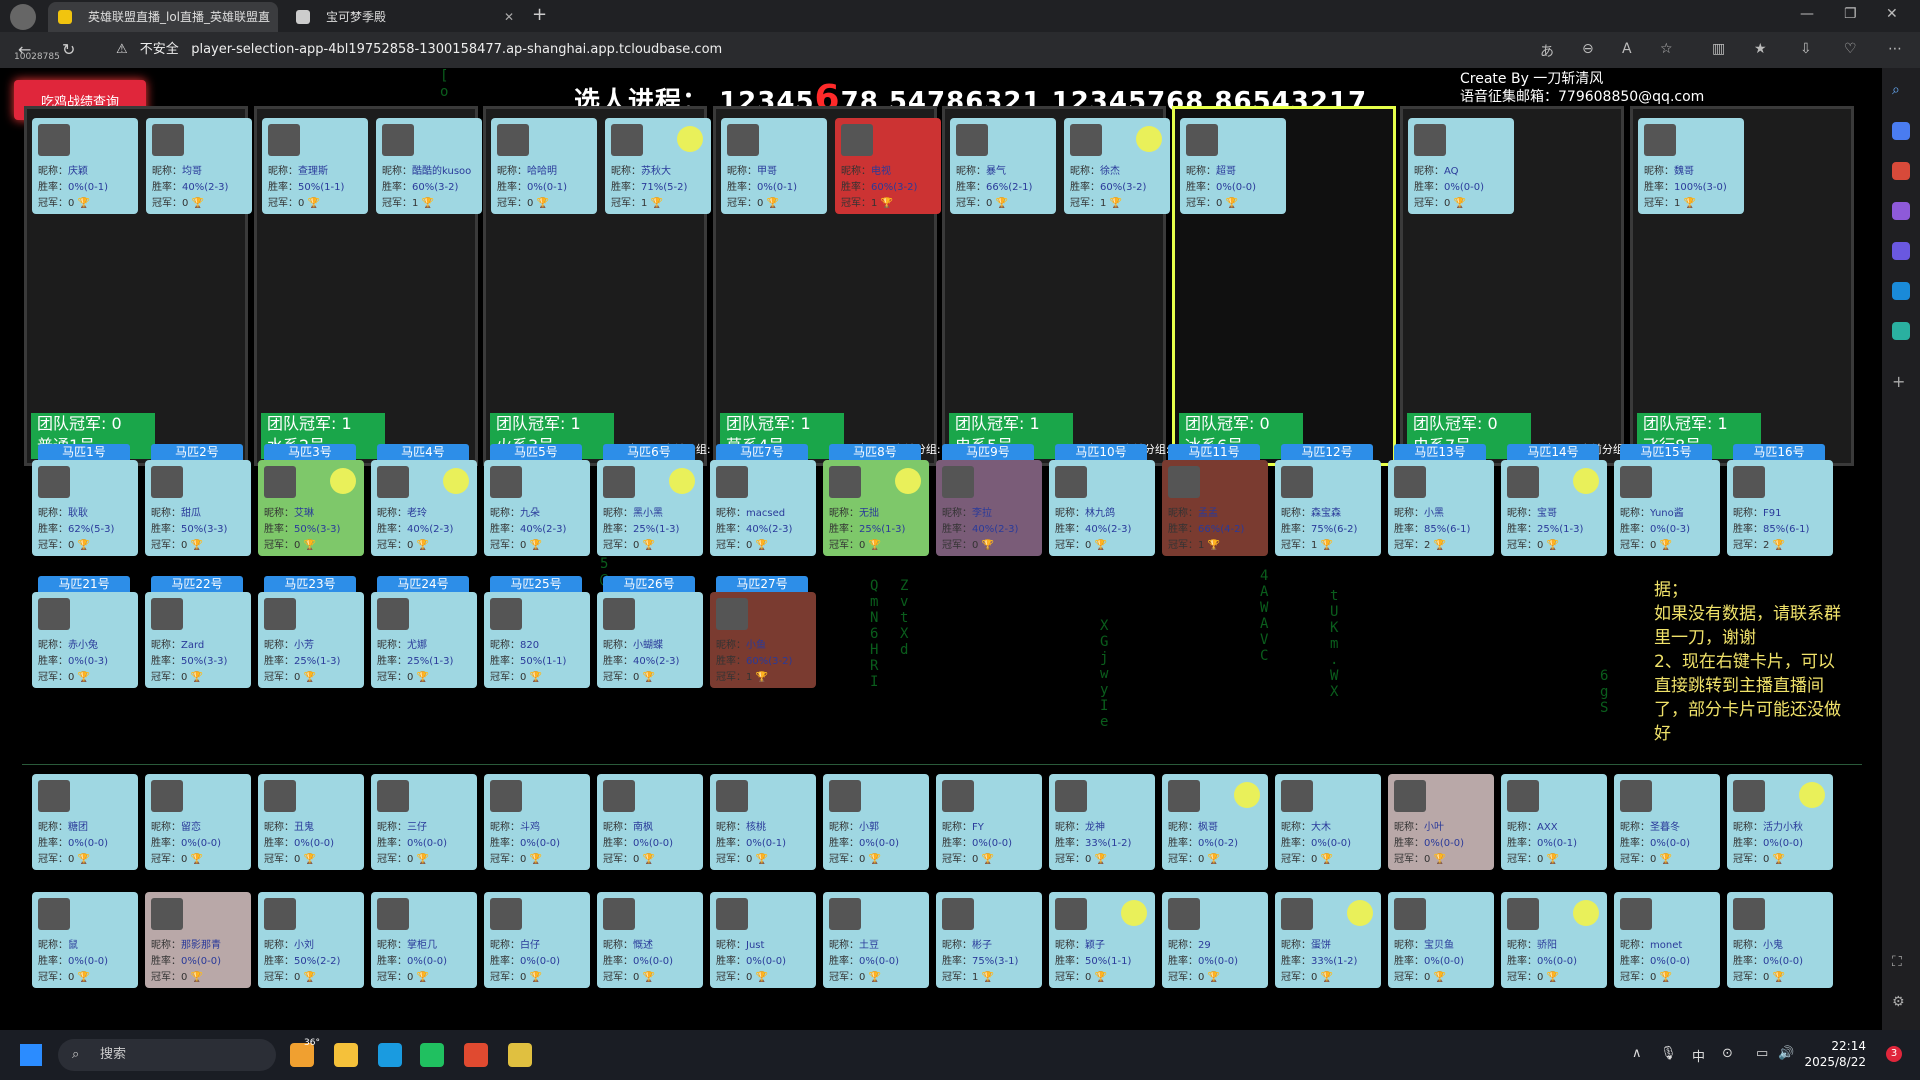  I want to click on player-card: 昵称：三仔 胜率：0%(0-0) 冠军：0 🏆, so click(424, 822).